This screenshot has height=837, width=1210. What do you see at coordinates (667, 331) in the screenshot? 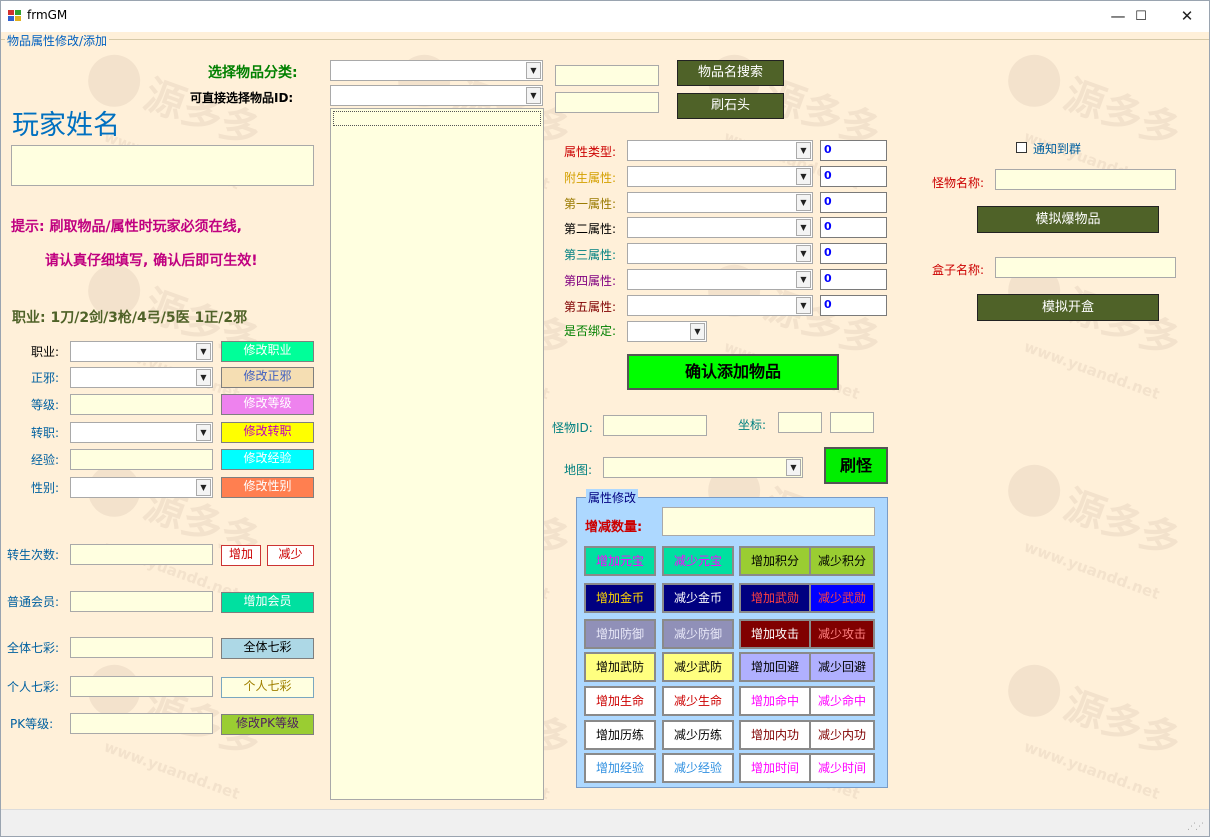
I see `bind-select: ▼` at bounding box center [667, 331].